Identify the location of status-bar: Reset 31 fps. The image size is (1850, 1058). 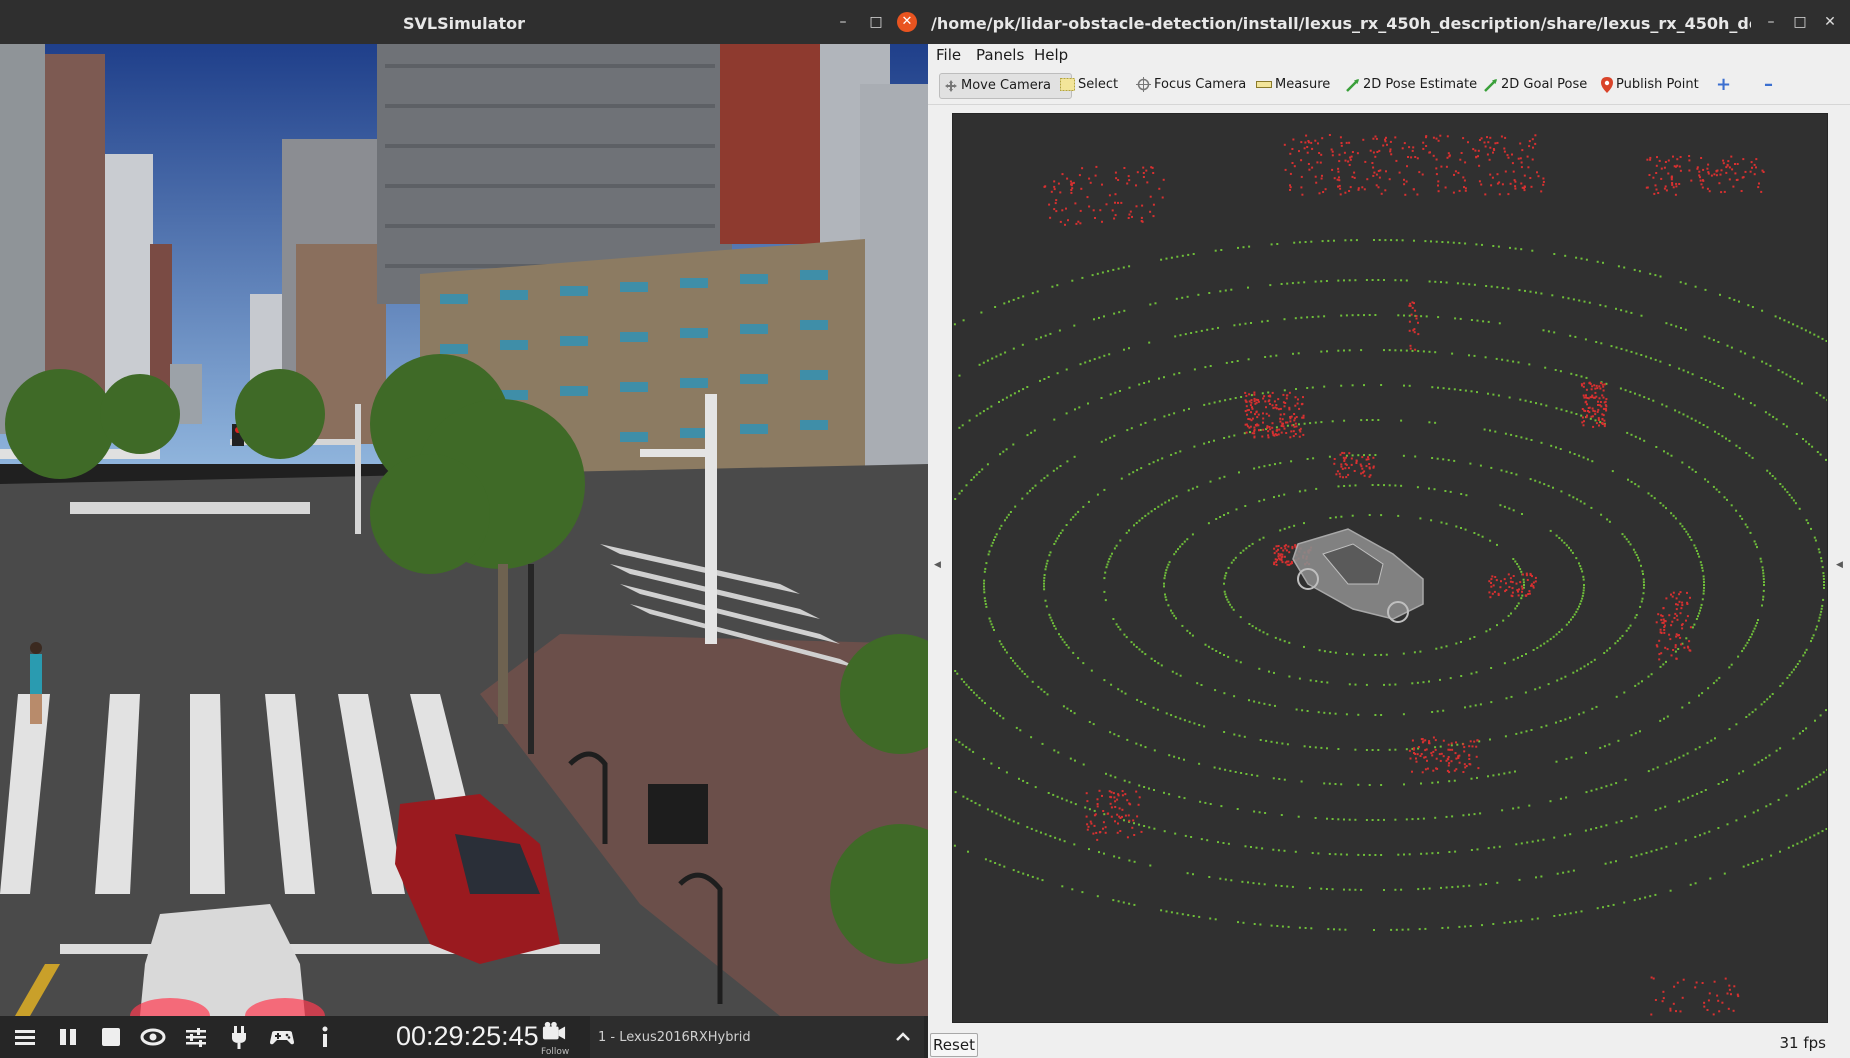
(1389, 1041).